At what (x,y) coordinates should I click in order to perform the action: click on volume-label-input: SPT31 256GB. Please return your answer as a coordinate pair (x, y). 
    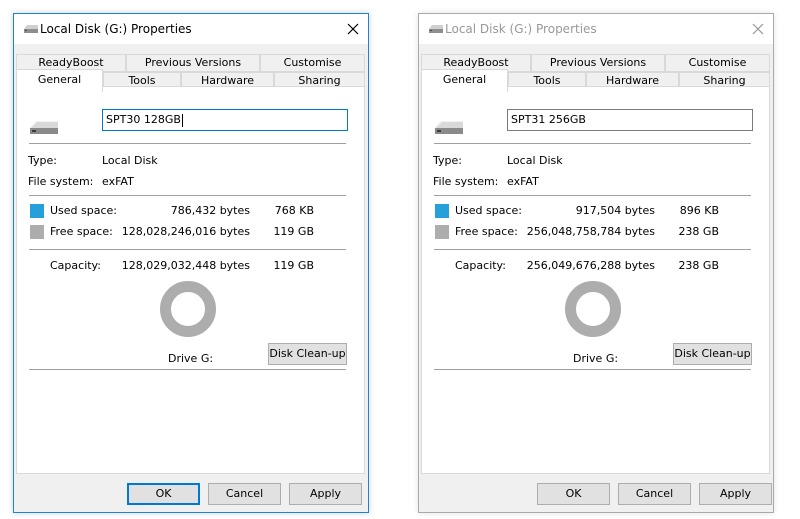
    Looking at the image, I should click on (630, 120).